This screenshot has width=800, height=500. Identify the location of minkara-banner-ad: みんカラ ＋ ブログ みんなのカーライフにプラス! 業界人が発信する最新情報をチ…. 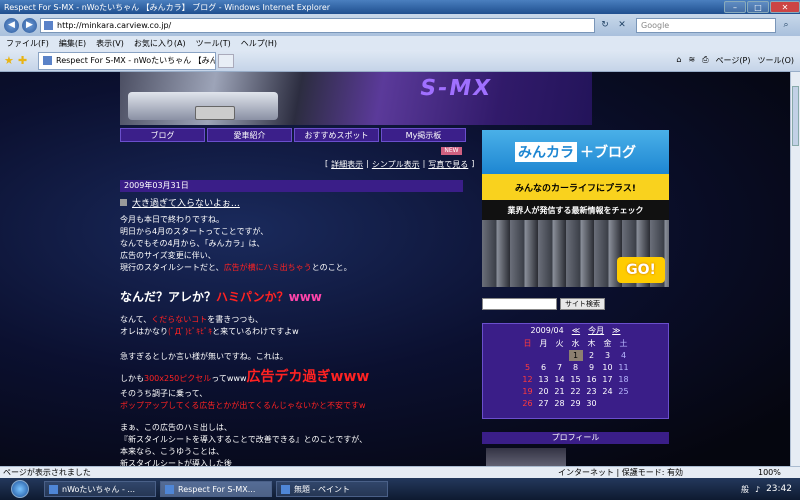
(575, 208).